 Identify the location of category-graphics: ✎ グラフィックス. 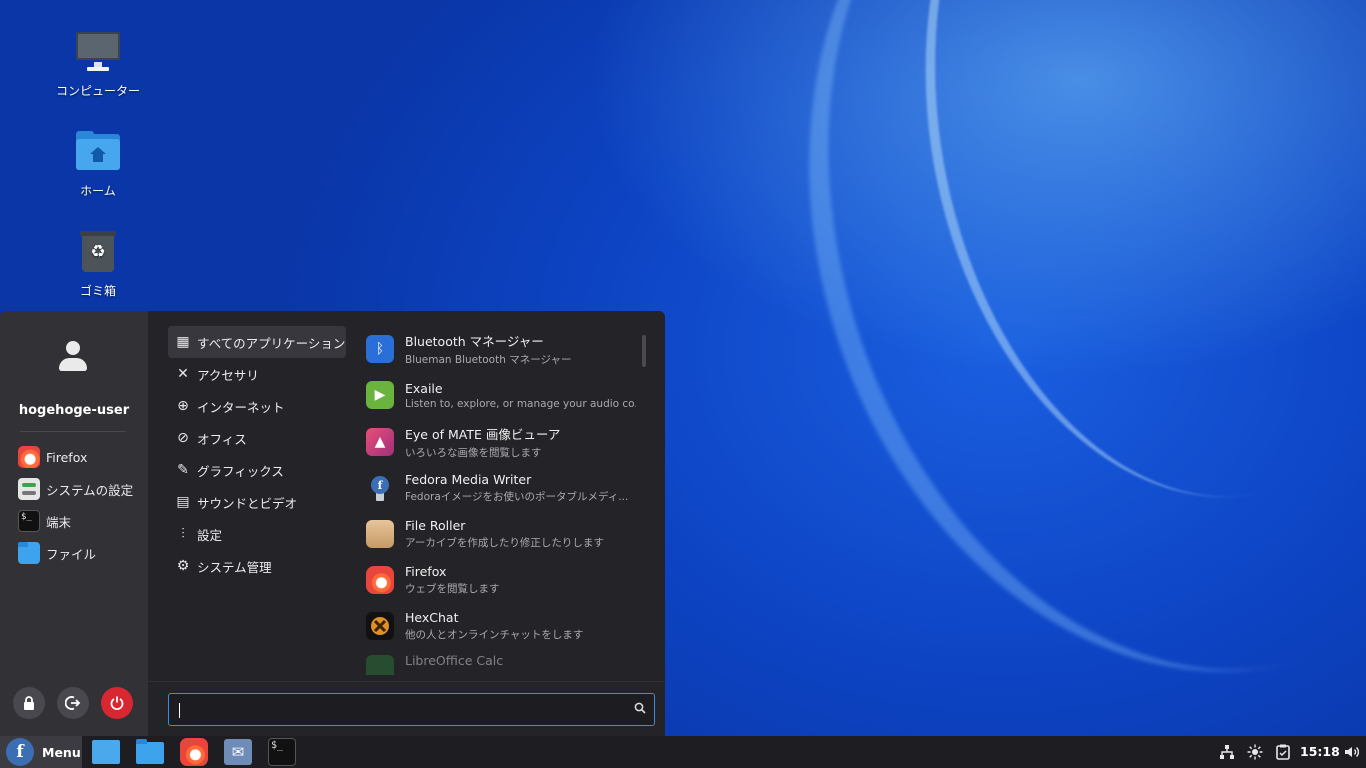
(257, 470).